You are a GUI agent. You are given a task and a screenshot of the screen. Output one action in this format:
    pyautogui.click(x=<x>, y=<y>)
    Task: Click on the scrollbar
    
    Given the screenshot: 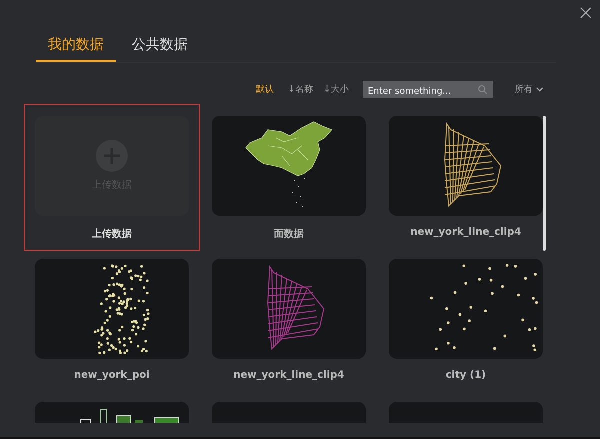 What is the action you would take?
    pyautogui.click(x=544, y=183)
    